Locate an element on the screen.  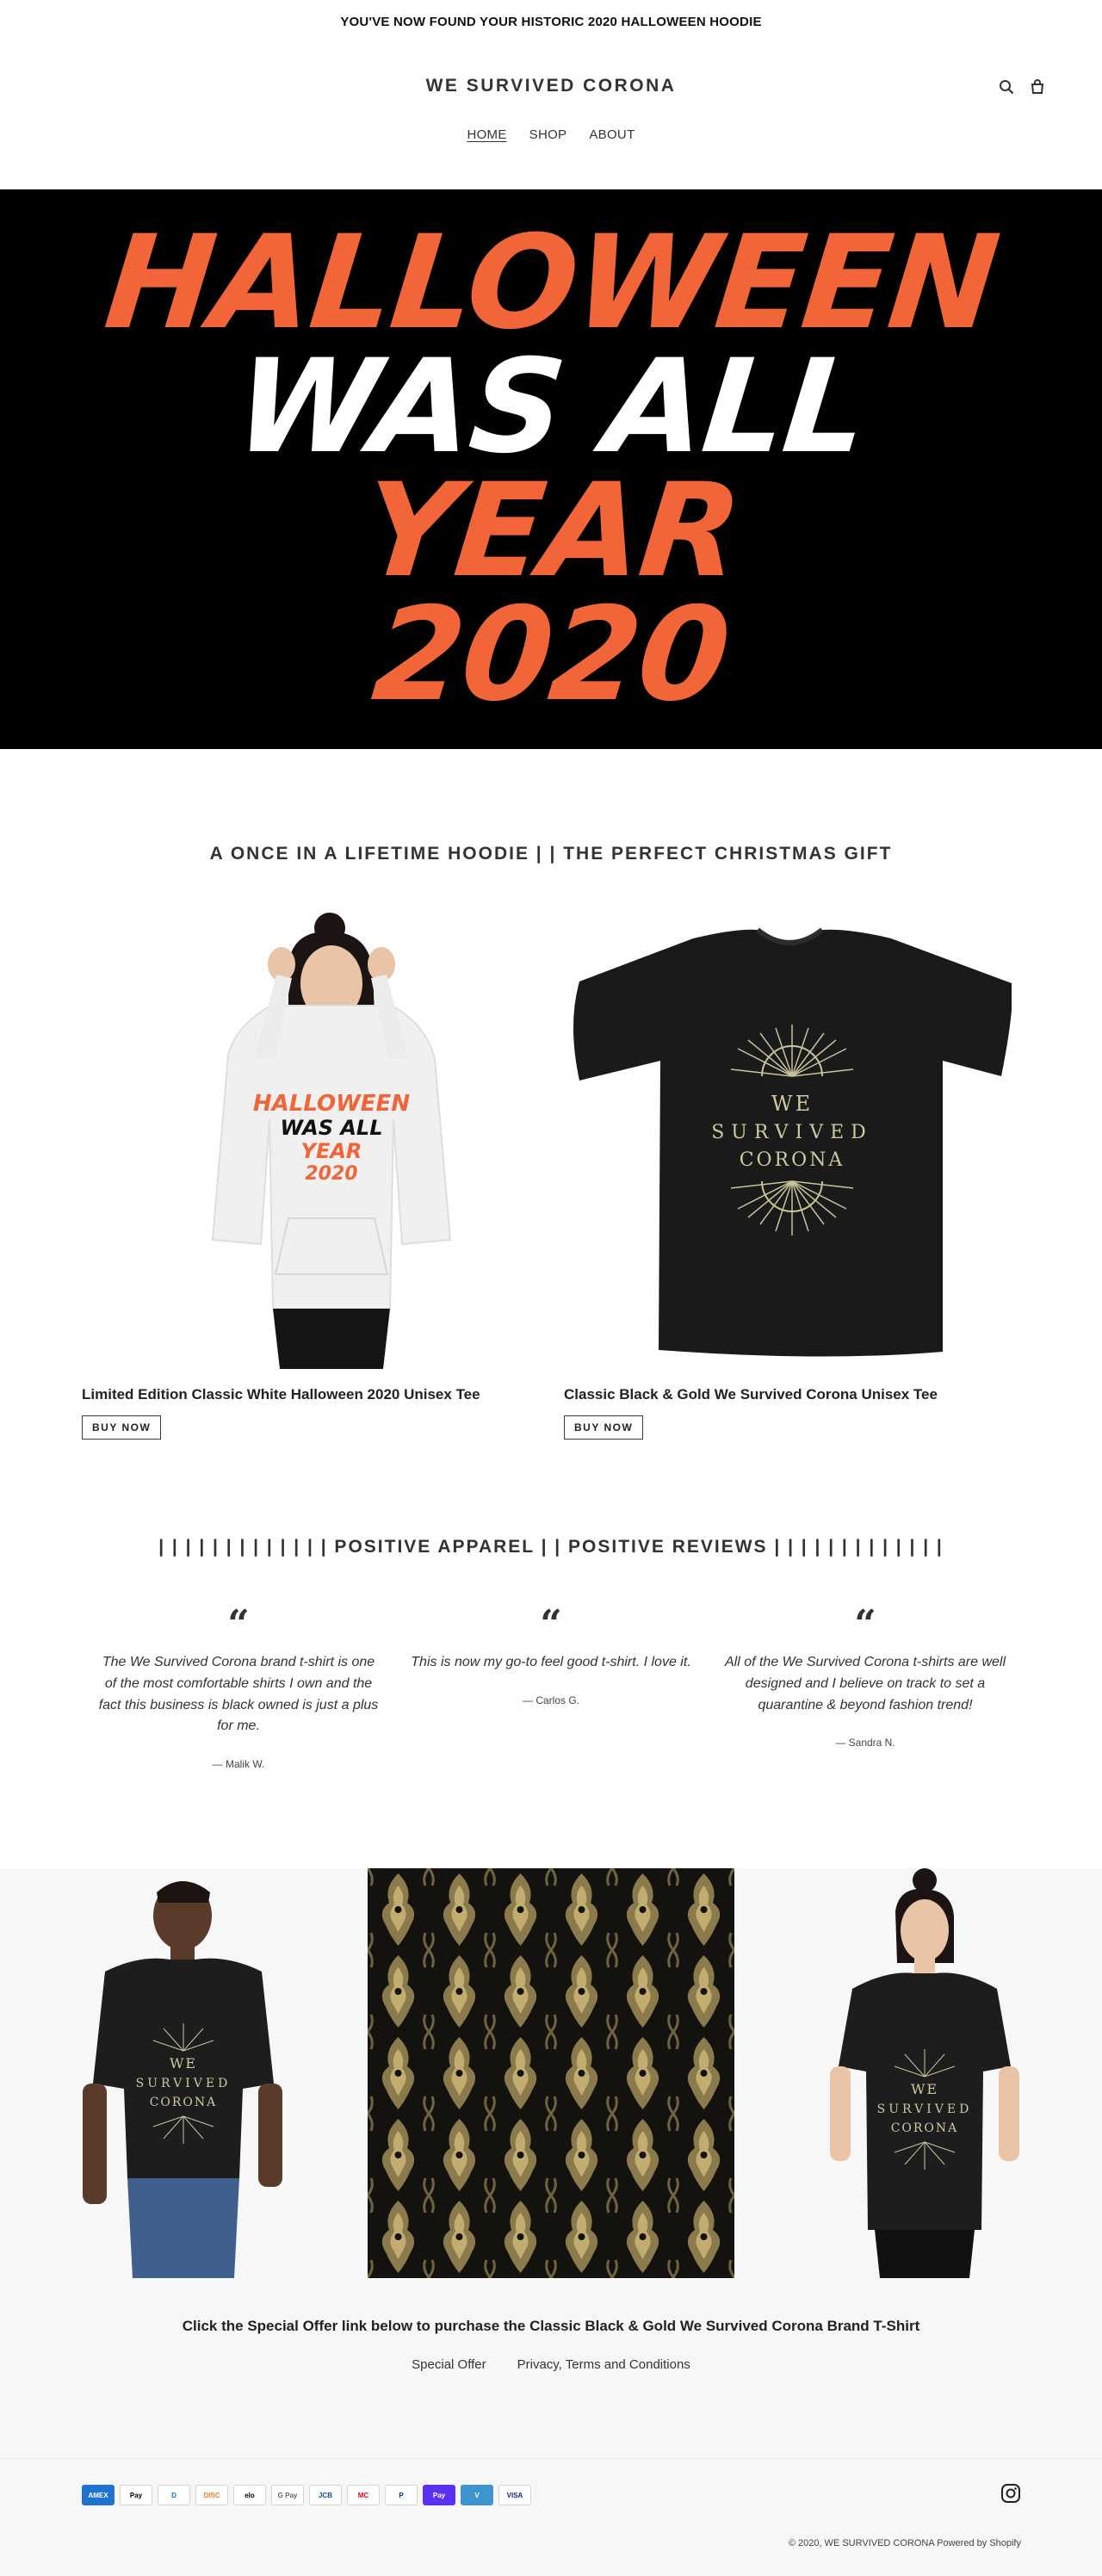
main-nav: HOME SHOP ABOUT is located at coordinates (551, 135).